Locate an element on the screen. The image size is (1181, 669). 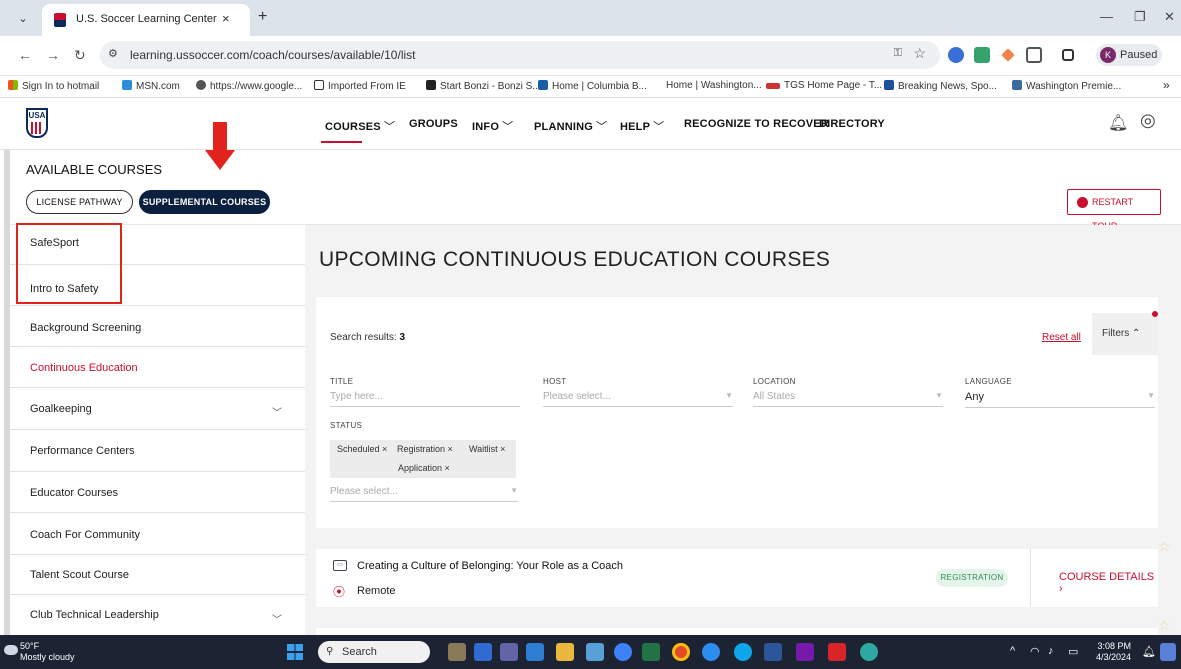
weather-widget: 50°F Mostly cloudy is located at coordinates (39, 652).